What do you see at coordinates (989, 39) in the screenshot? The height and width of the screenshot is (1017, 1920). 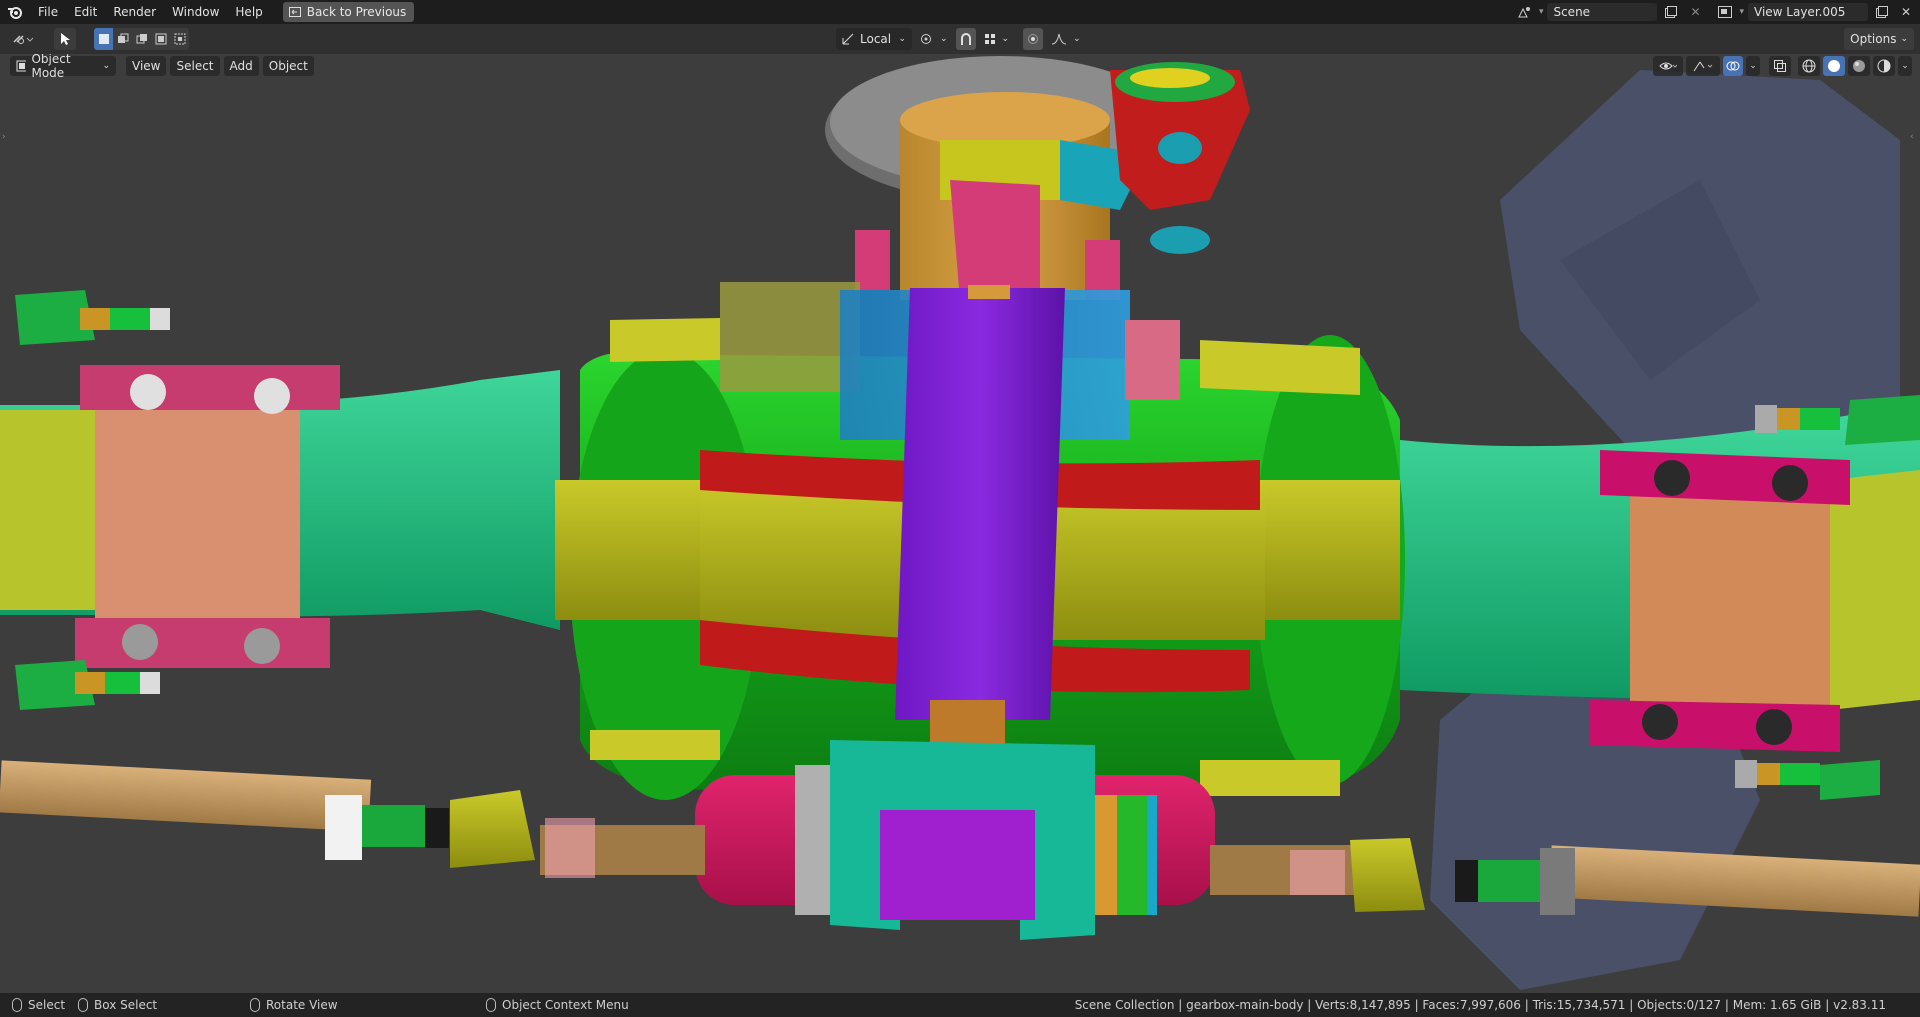 I see `snap-grid-icon` at bounding box center [989, 39].